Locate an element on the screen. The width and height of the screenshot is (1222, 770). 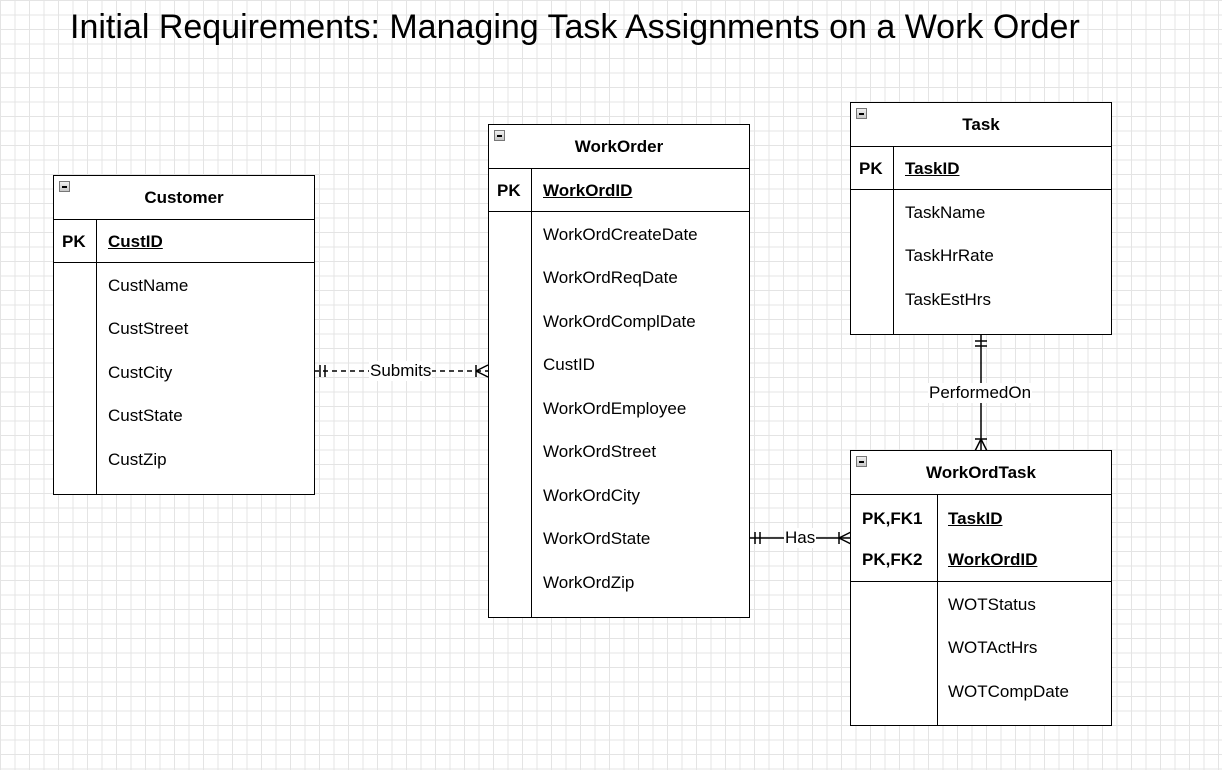
field: WorkOrdComplDate is located at coordinates (619, 321).